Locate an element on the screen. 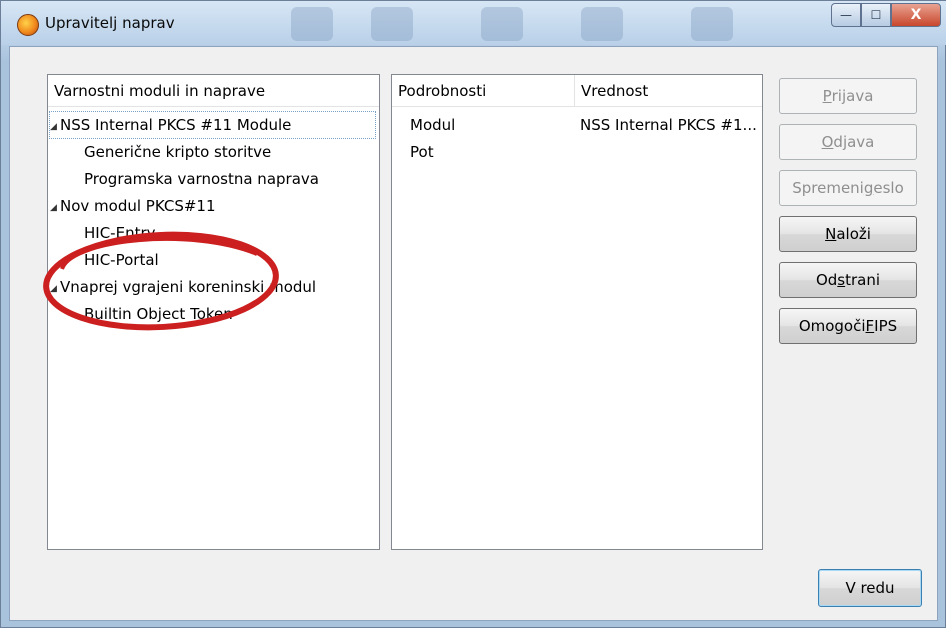  close-button: X is located at coordinates (916, 15).